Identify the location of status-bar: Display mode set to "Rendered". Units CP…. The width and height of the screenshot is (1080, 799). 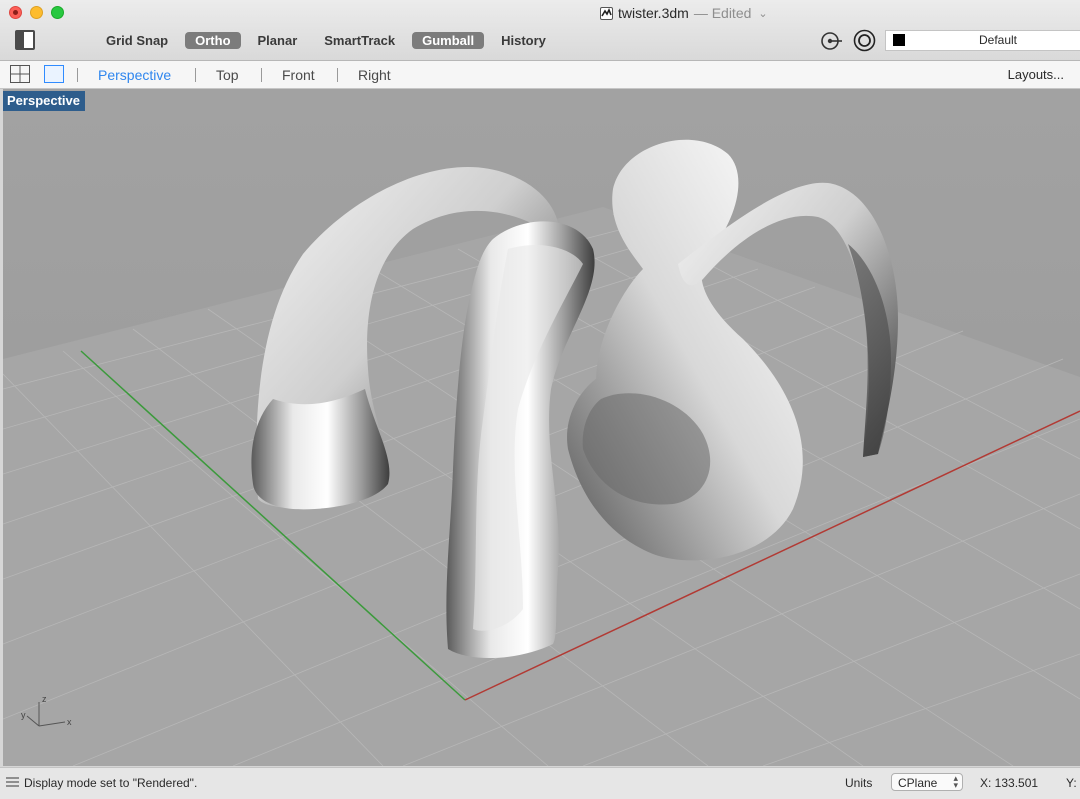
(540, 783).